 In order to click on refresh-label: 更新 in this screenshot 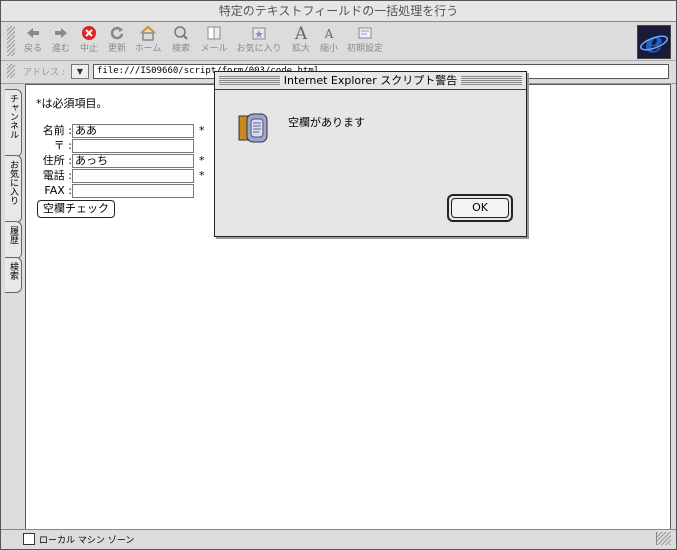, I will do `click(116, 49)`.